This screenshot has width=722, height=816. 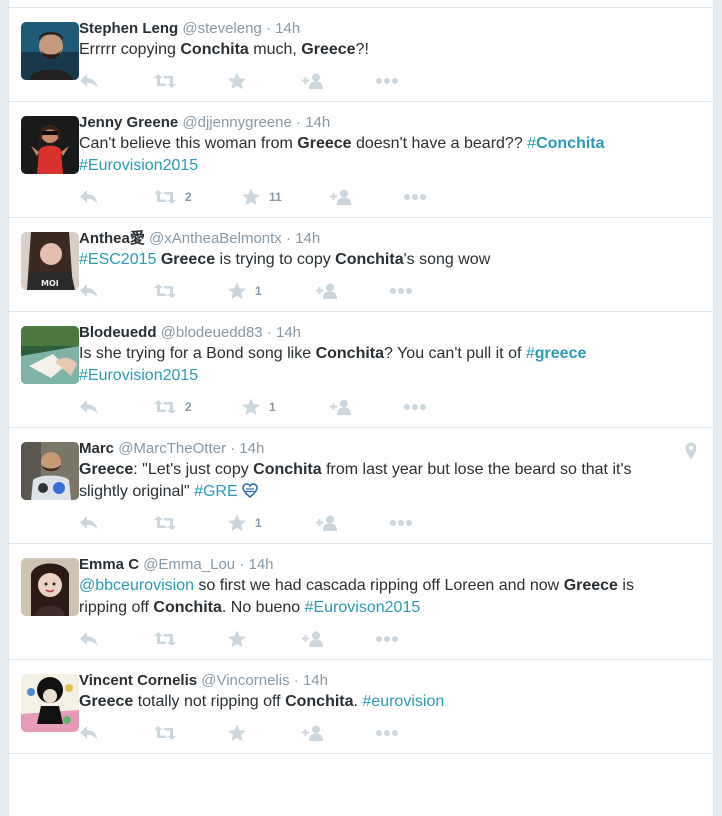 I want to click on hashtag-link: @bbceurovision, so click(x=136, y=585).